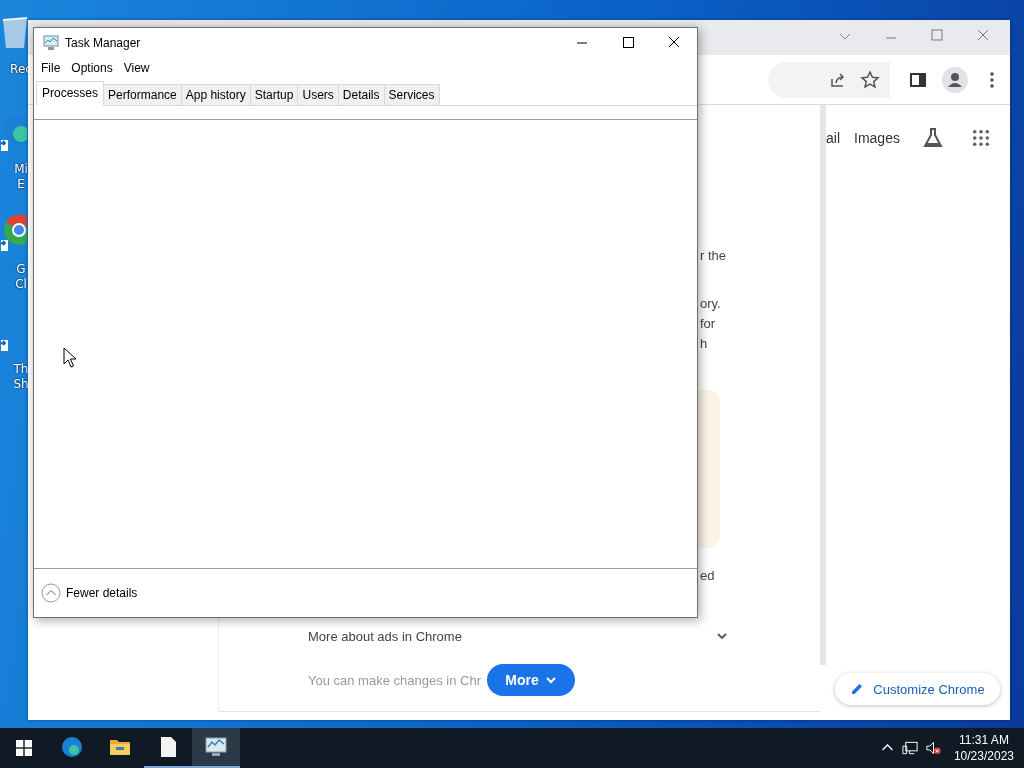  What do you see at coordinates (980, 138) in the screenshot?
I see `apps-grid-icon` at bounding box center [980, 138].